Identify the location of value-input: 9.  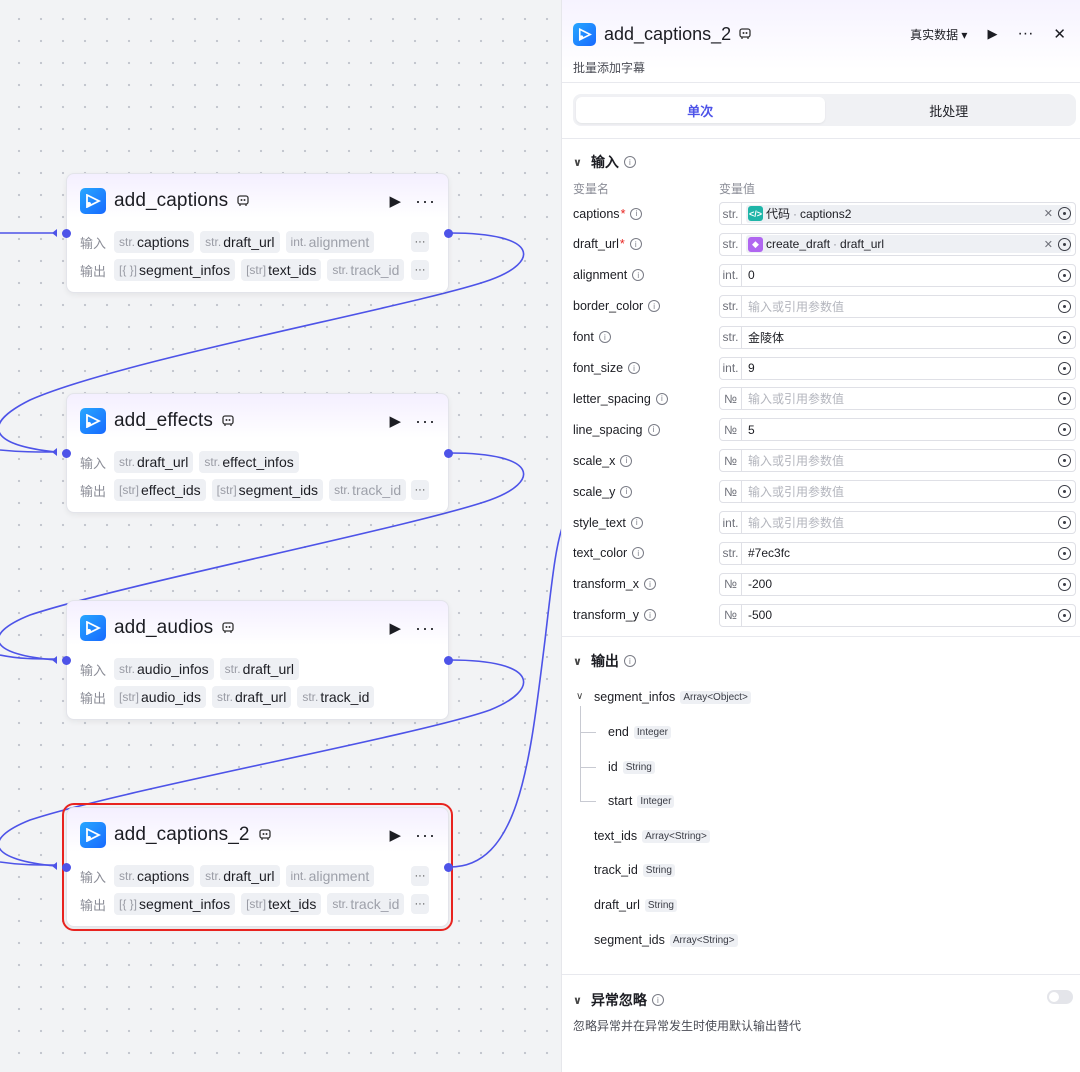
(908, 368).